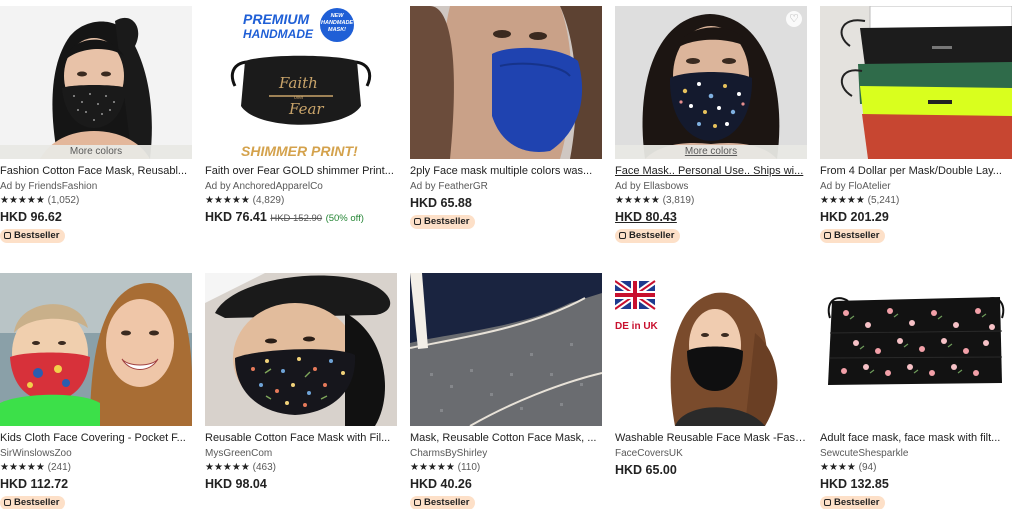  Describe the element at coordinates (883, 200) in the screenshot. I see `review-count: (5,241)` at that location.